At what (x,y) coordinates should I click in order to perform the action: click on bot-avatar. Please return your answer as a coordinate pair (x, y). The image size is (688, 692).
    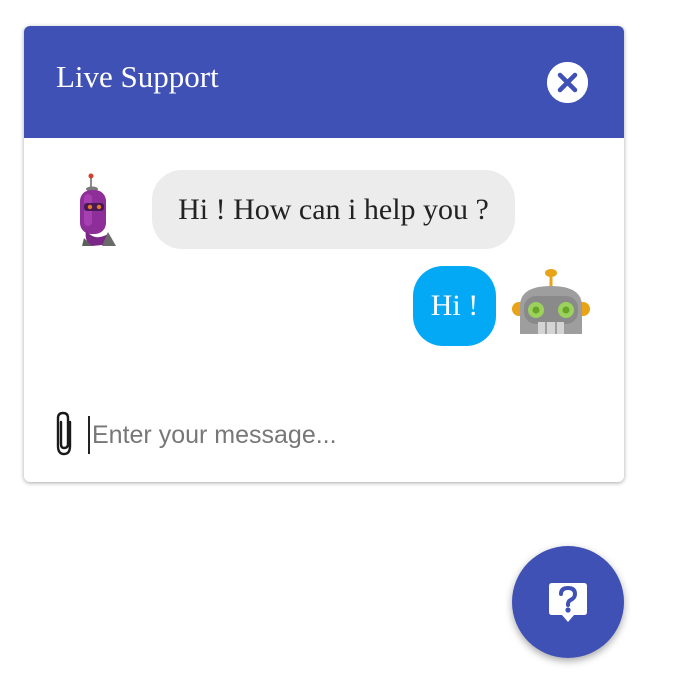
    Looking at the image, I should click on (97, 212).